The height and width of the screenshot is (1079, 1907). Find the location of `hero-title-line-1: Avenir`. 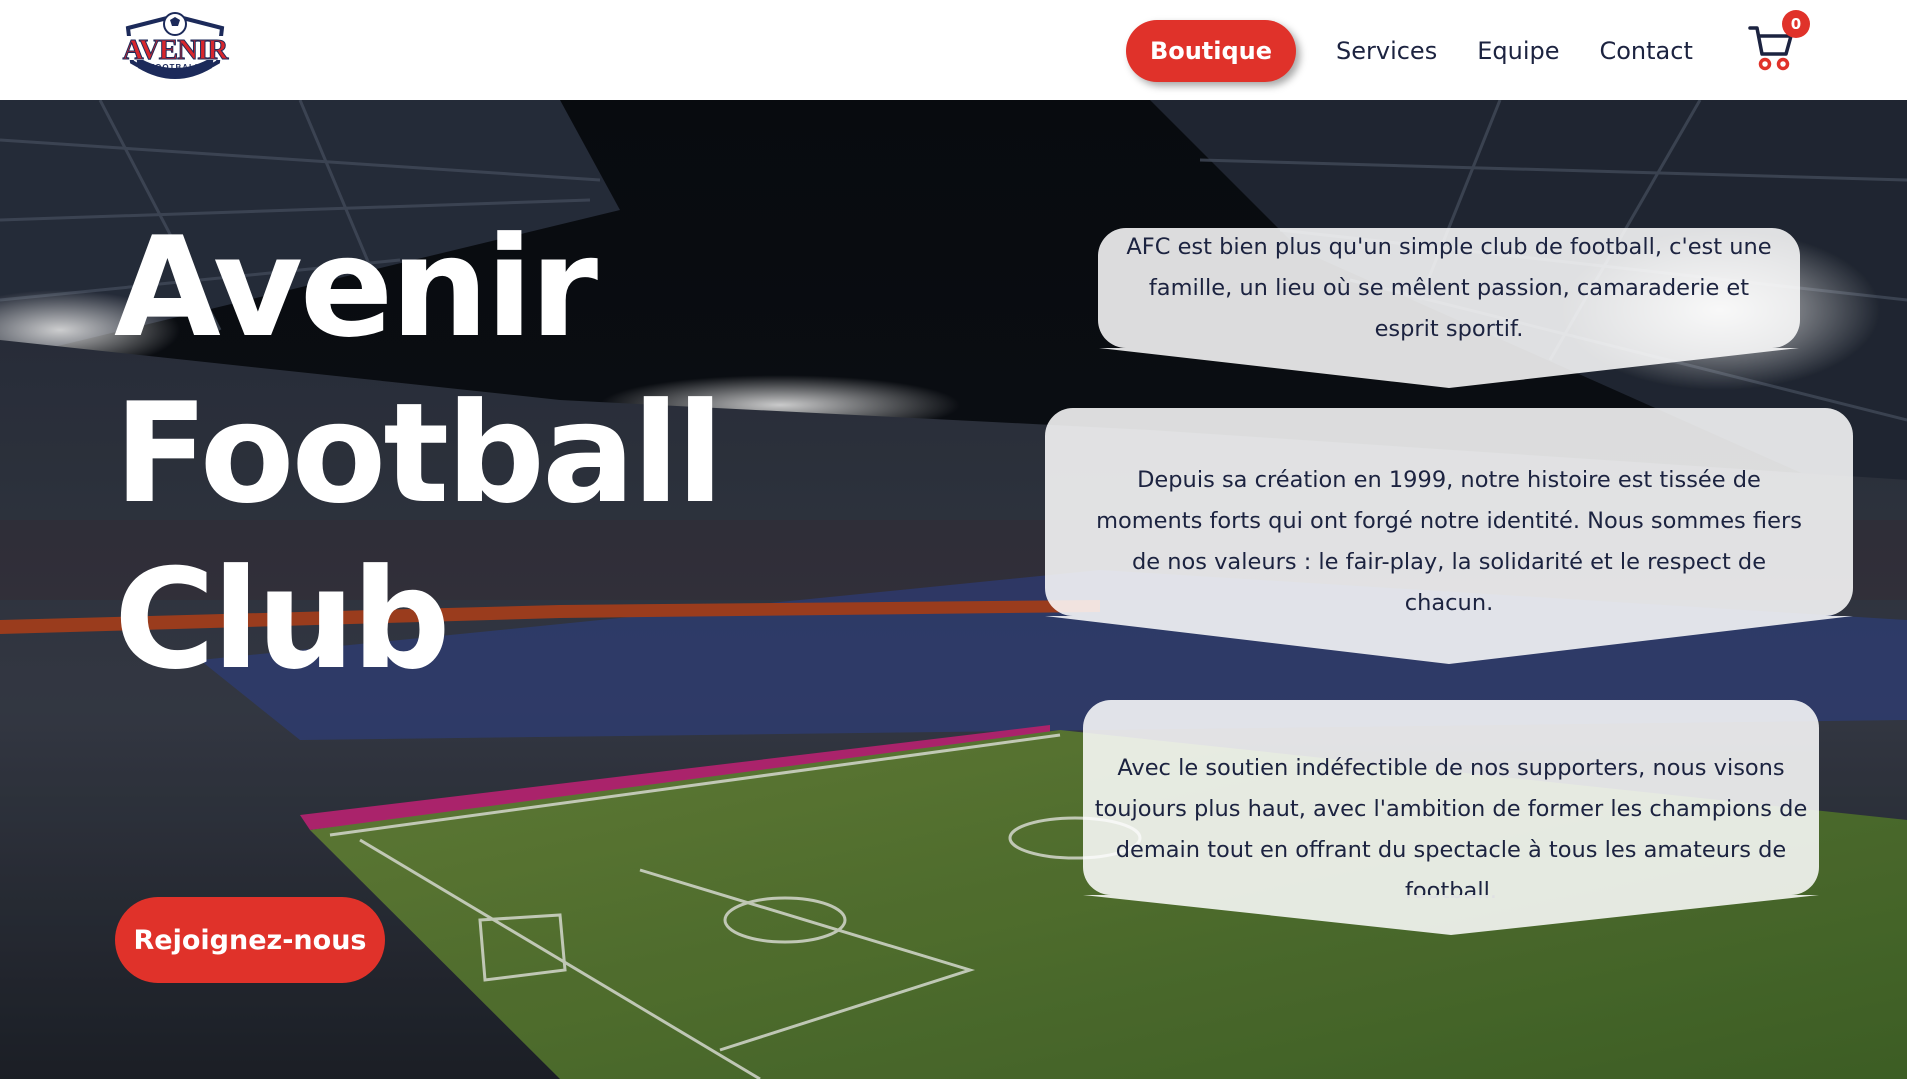

hero-title-line-1: Avenir is located at coordinates (356, 287).